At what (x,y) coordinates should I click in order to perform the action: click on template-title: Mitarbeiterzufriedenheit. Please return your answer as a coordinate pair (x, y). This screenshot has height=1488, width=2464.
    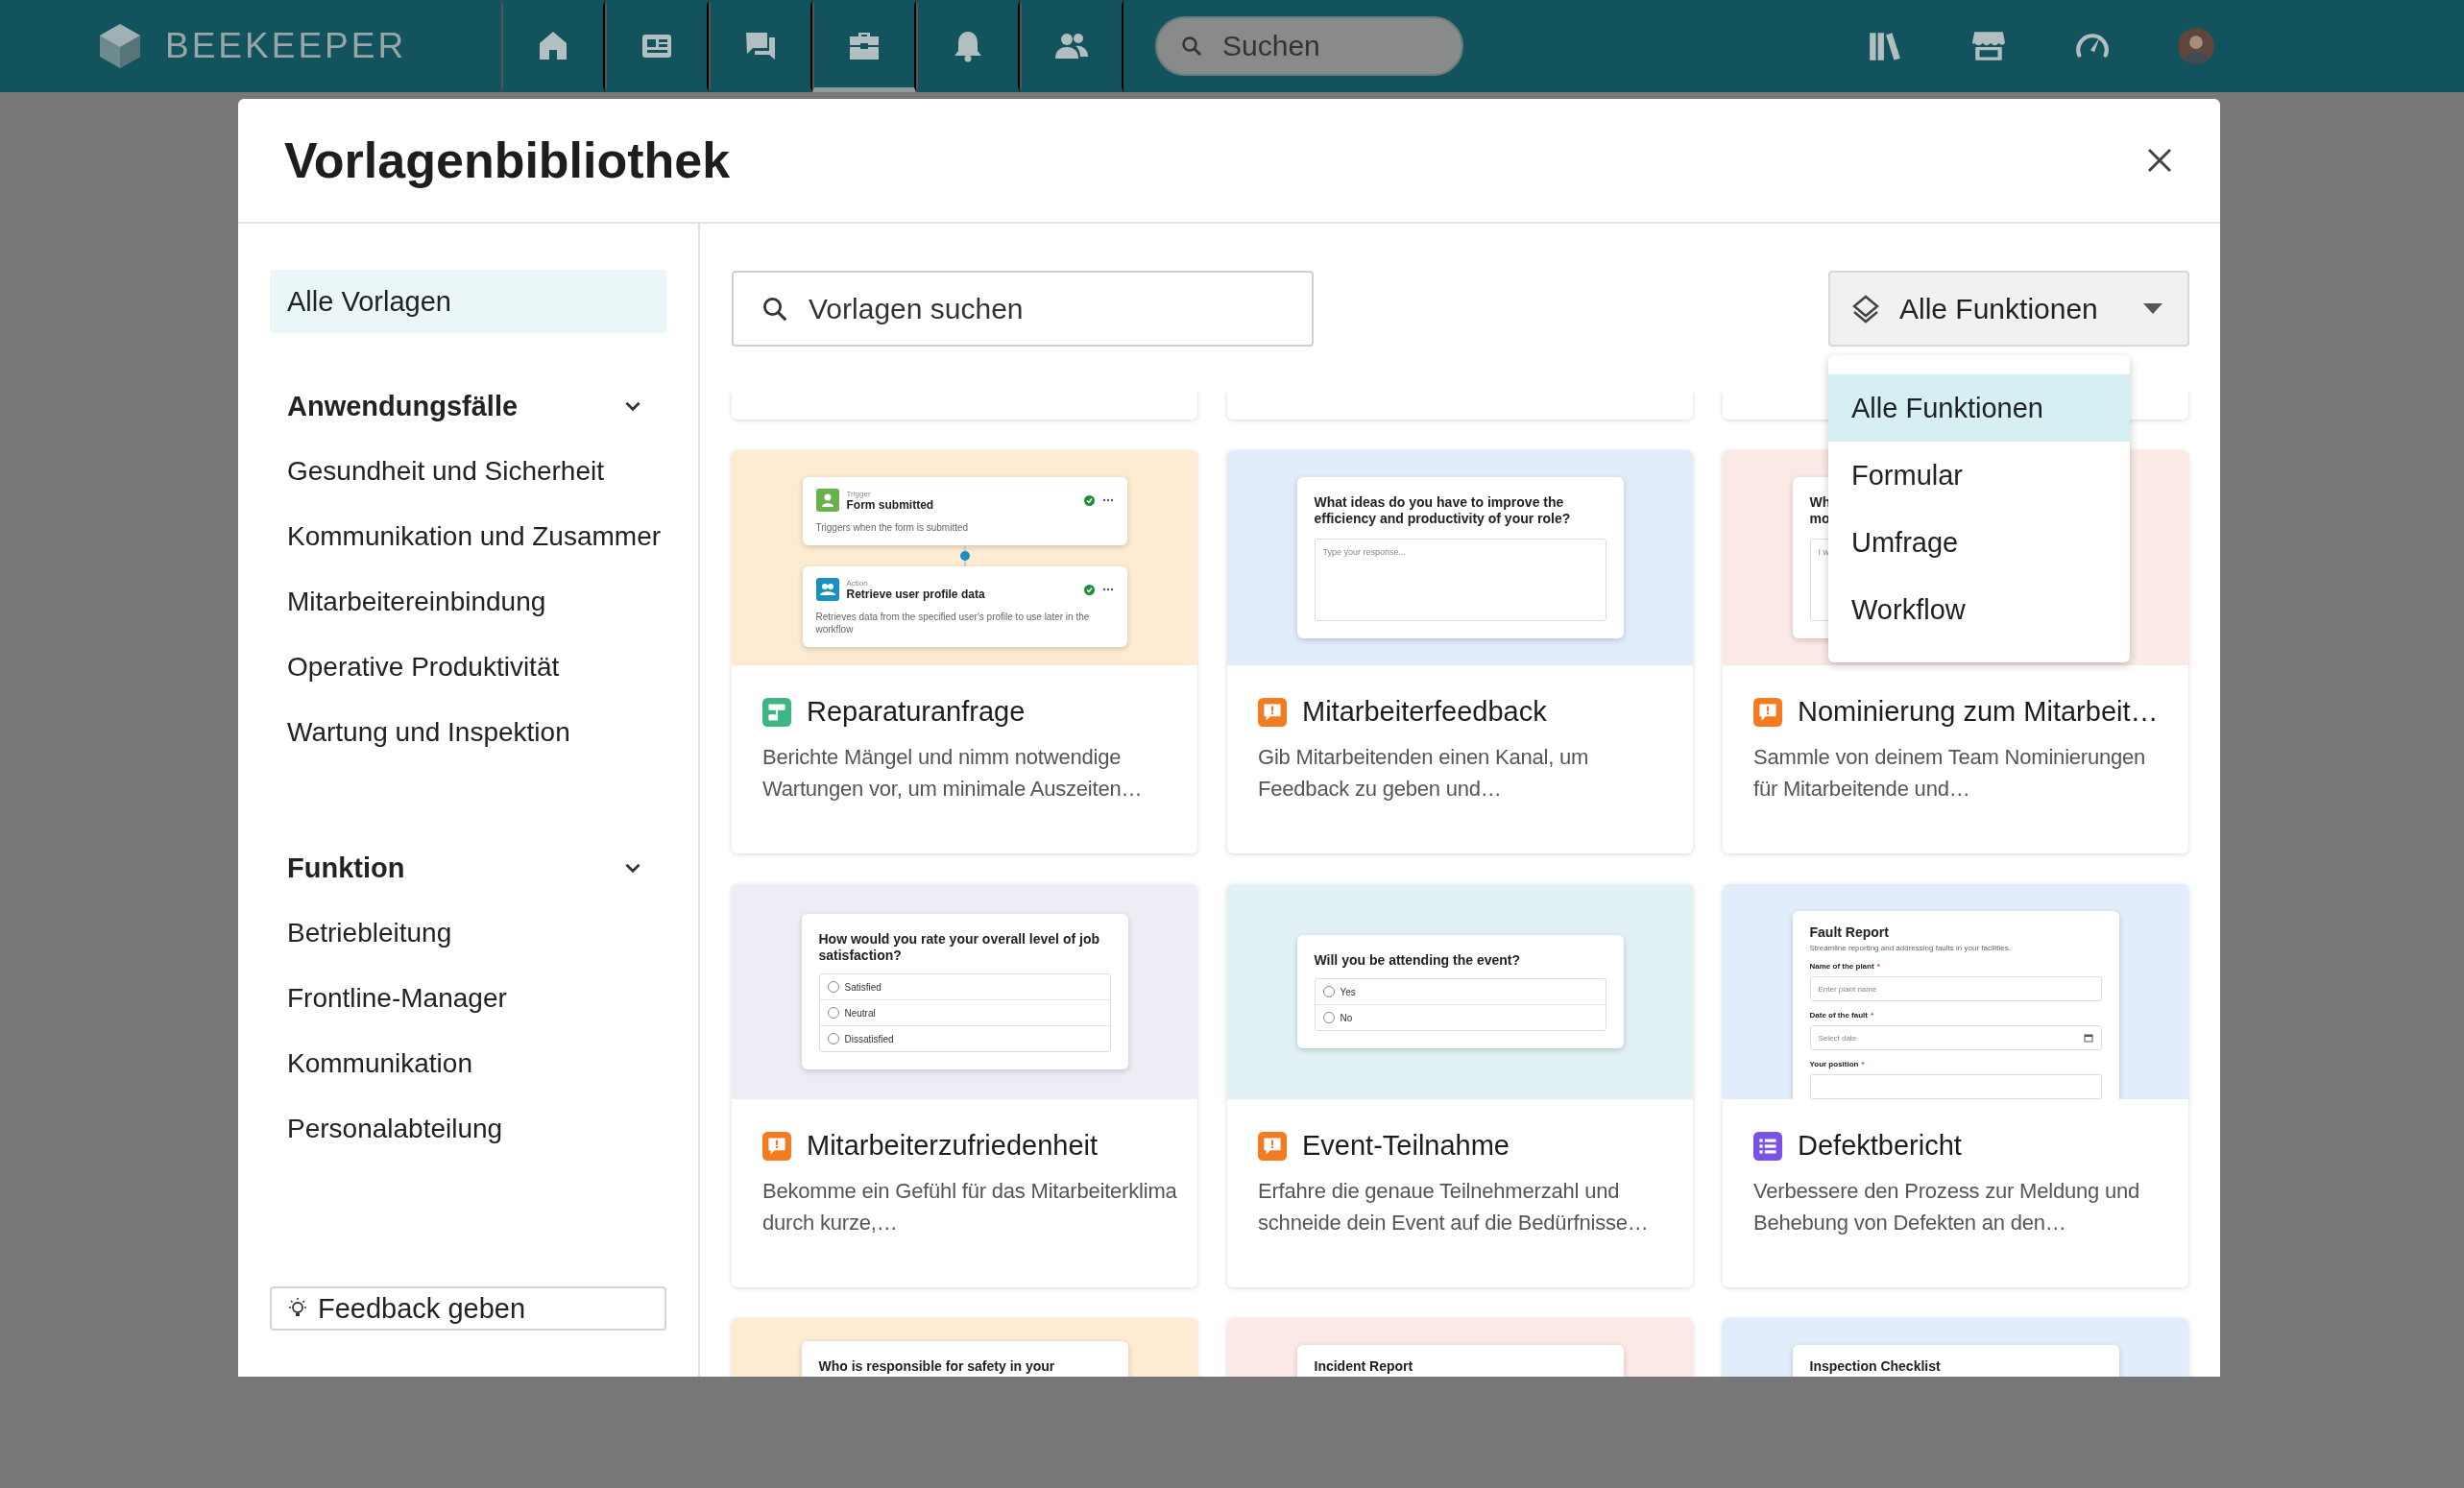
    Looking at the image, I should click on (953, 1146).